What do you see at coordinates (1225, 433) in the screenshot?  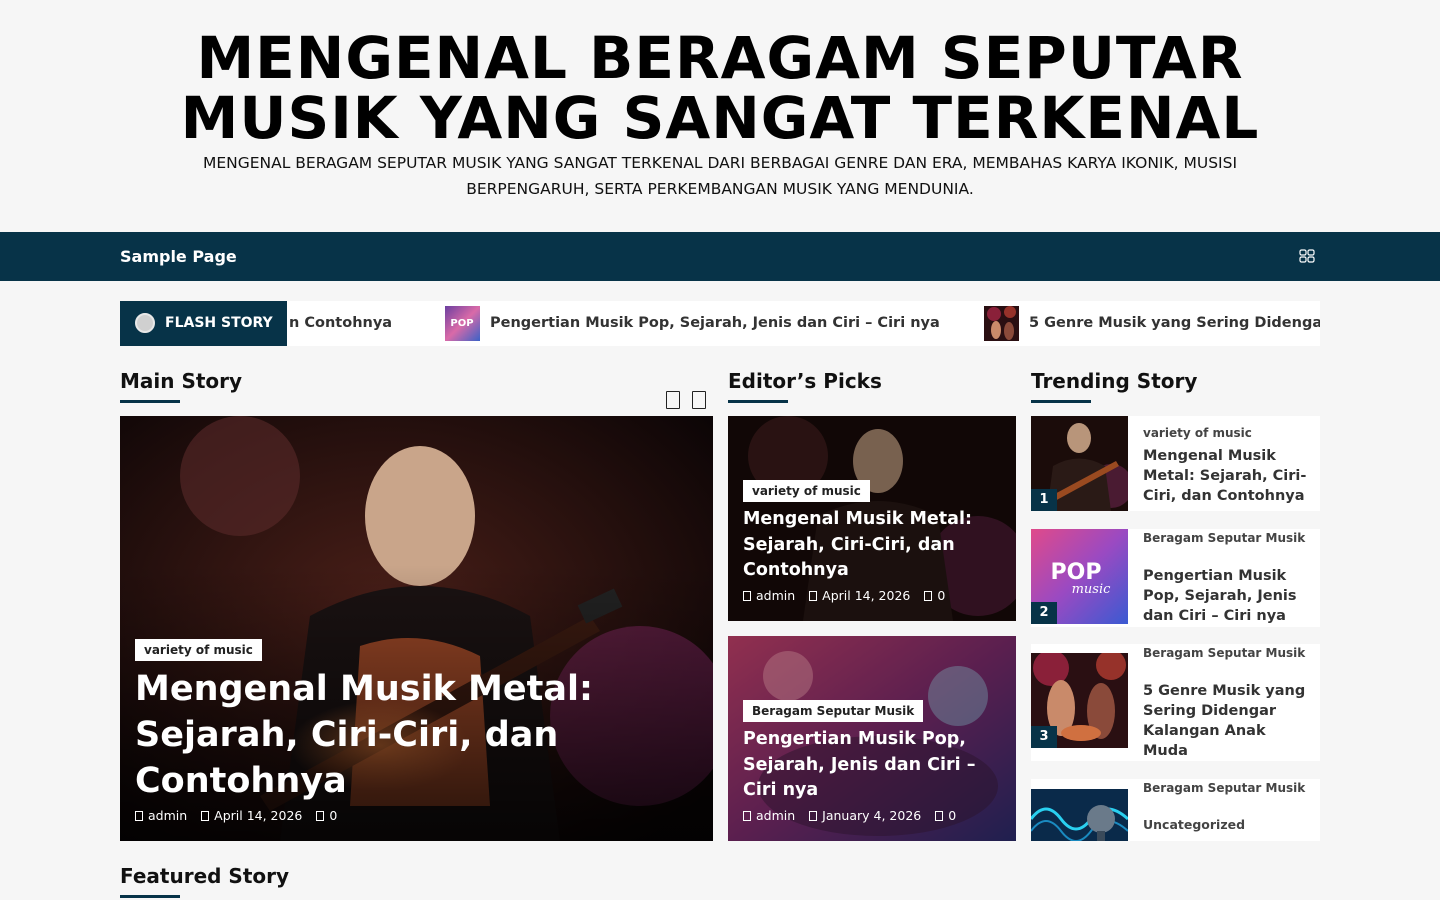 I see `category-link: variety of music` at bounding box center [1225, 433].